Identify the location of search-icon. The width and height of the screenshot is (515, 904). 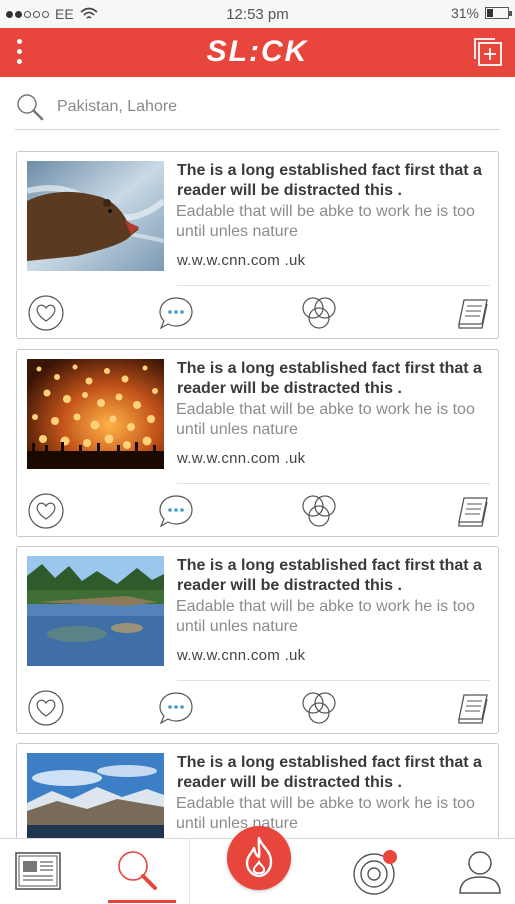
(30, 107).